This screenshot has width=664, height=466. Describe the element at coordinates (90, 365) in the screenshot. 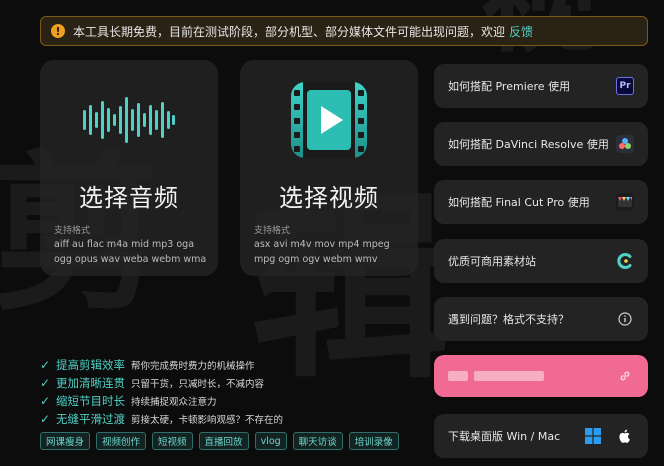

I see `feature-name: 提高剪辑效率` at that location.